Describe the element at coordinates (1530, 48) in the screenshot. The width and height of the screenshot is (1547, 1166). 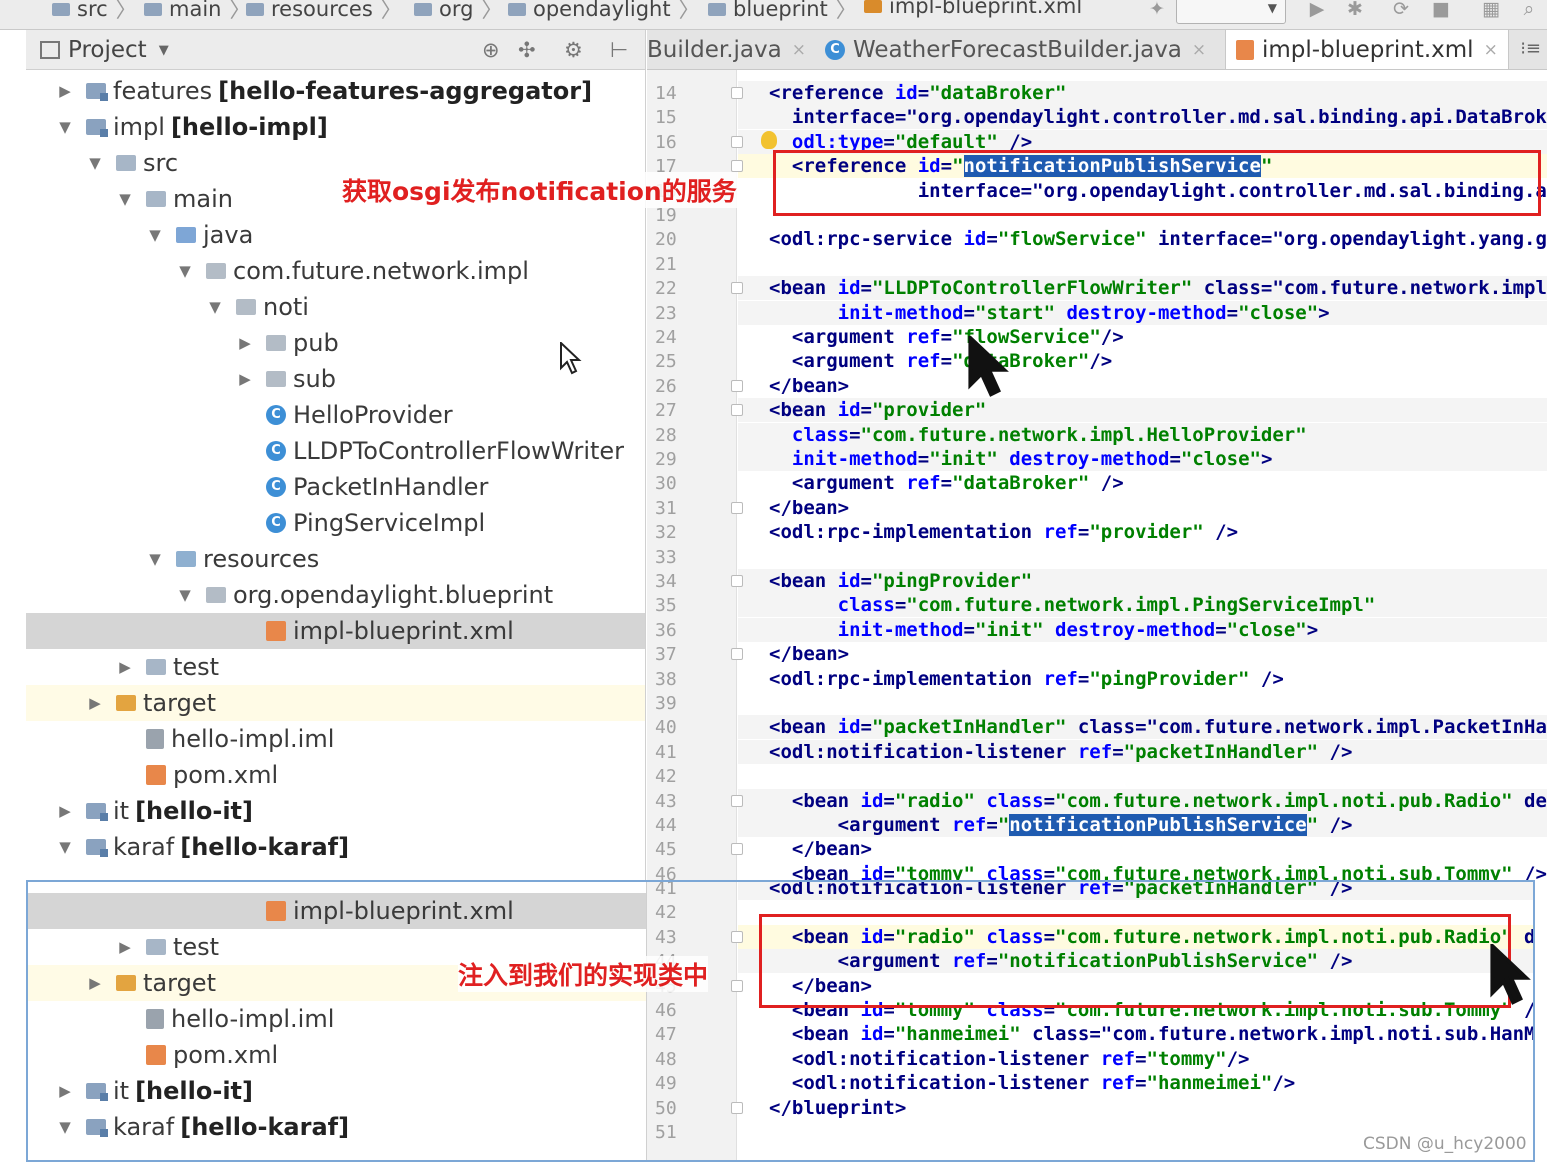
I see `tab-list-menu-icon: ⁝≡` at that location.